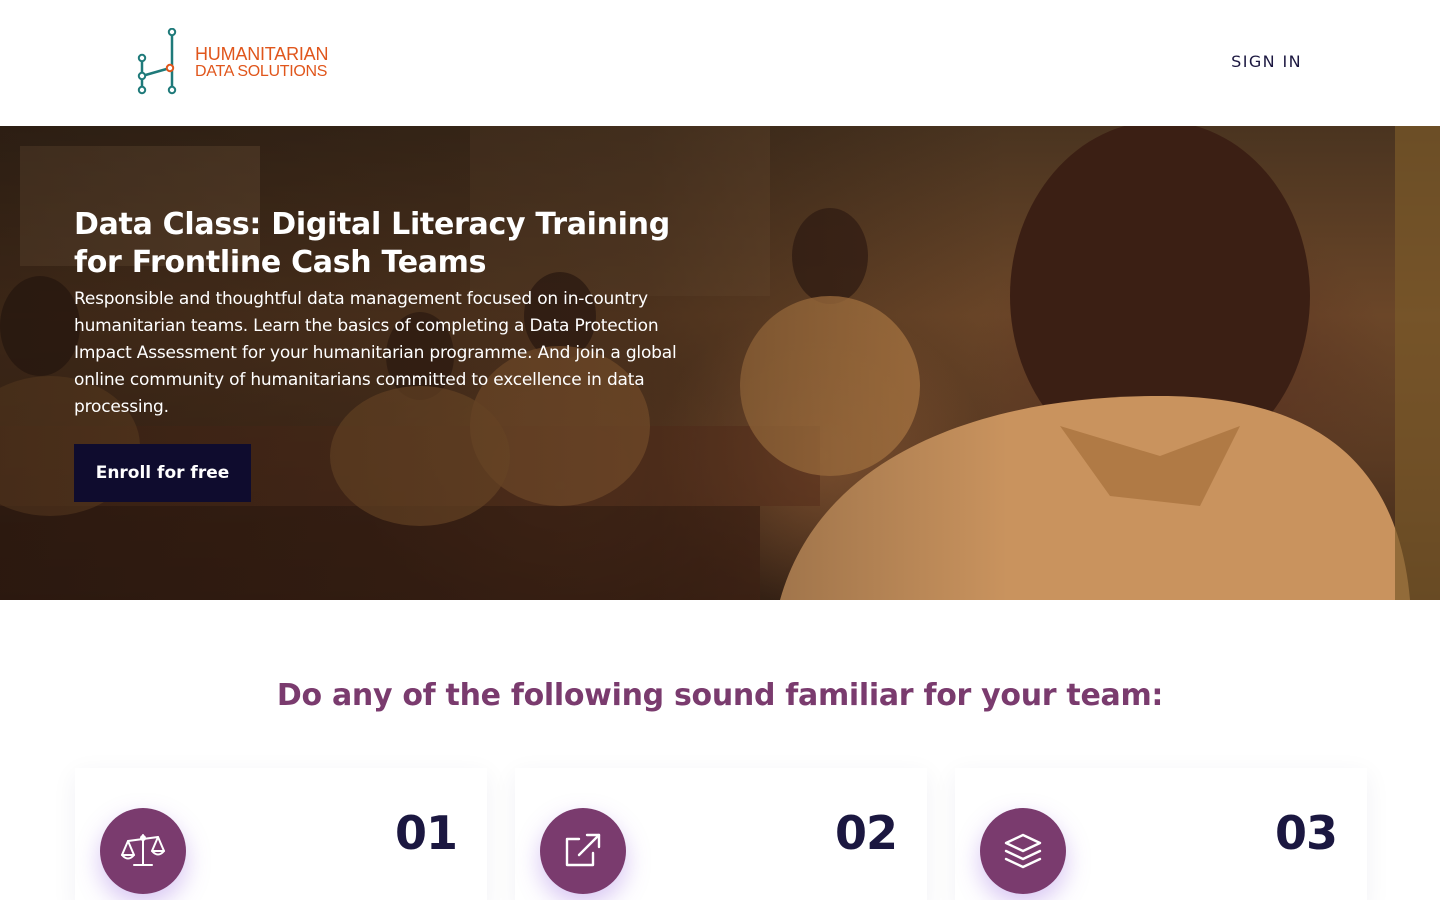 The width and height of the screenshot is (1440, 900). I want to click on logo-text: HUMANITARIAN DATA SOLUTIONS, so click(262, 62).